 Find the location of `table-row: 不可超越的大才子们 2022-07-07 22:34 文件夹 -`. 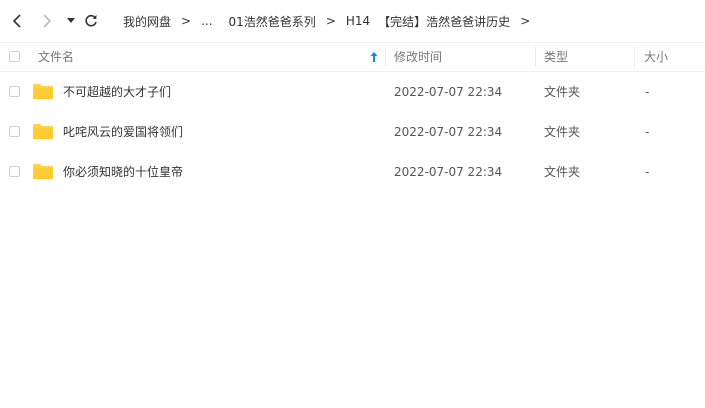

table-row: 不可超越的大才子们 2022-07-07 22:34 文件夹 - is located at coordinates (352, 92).